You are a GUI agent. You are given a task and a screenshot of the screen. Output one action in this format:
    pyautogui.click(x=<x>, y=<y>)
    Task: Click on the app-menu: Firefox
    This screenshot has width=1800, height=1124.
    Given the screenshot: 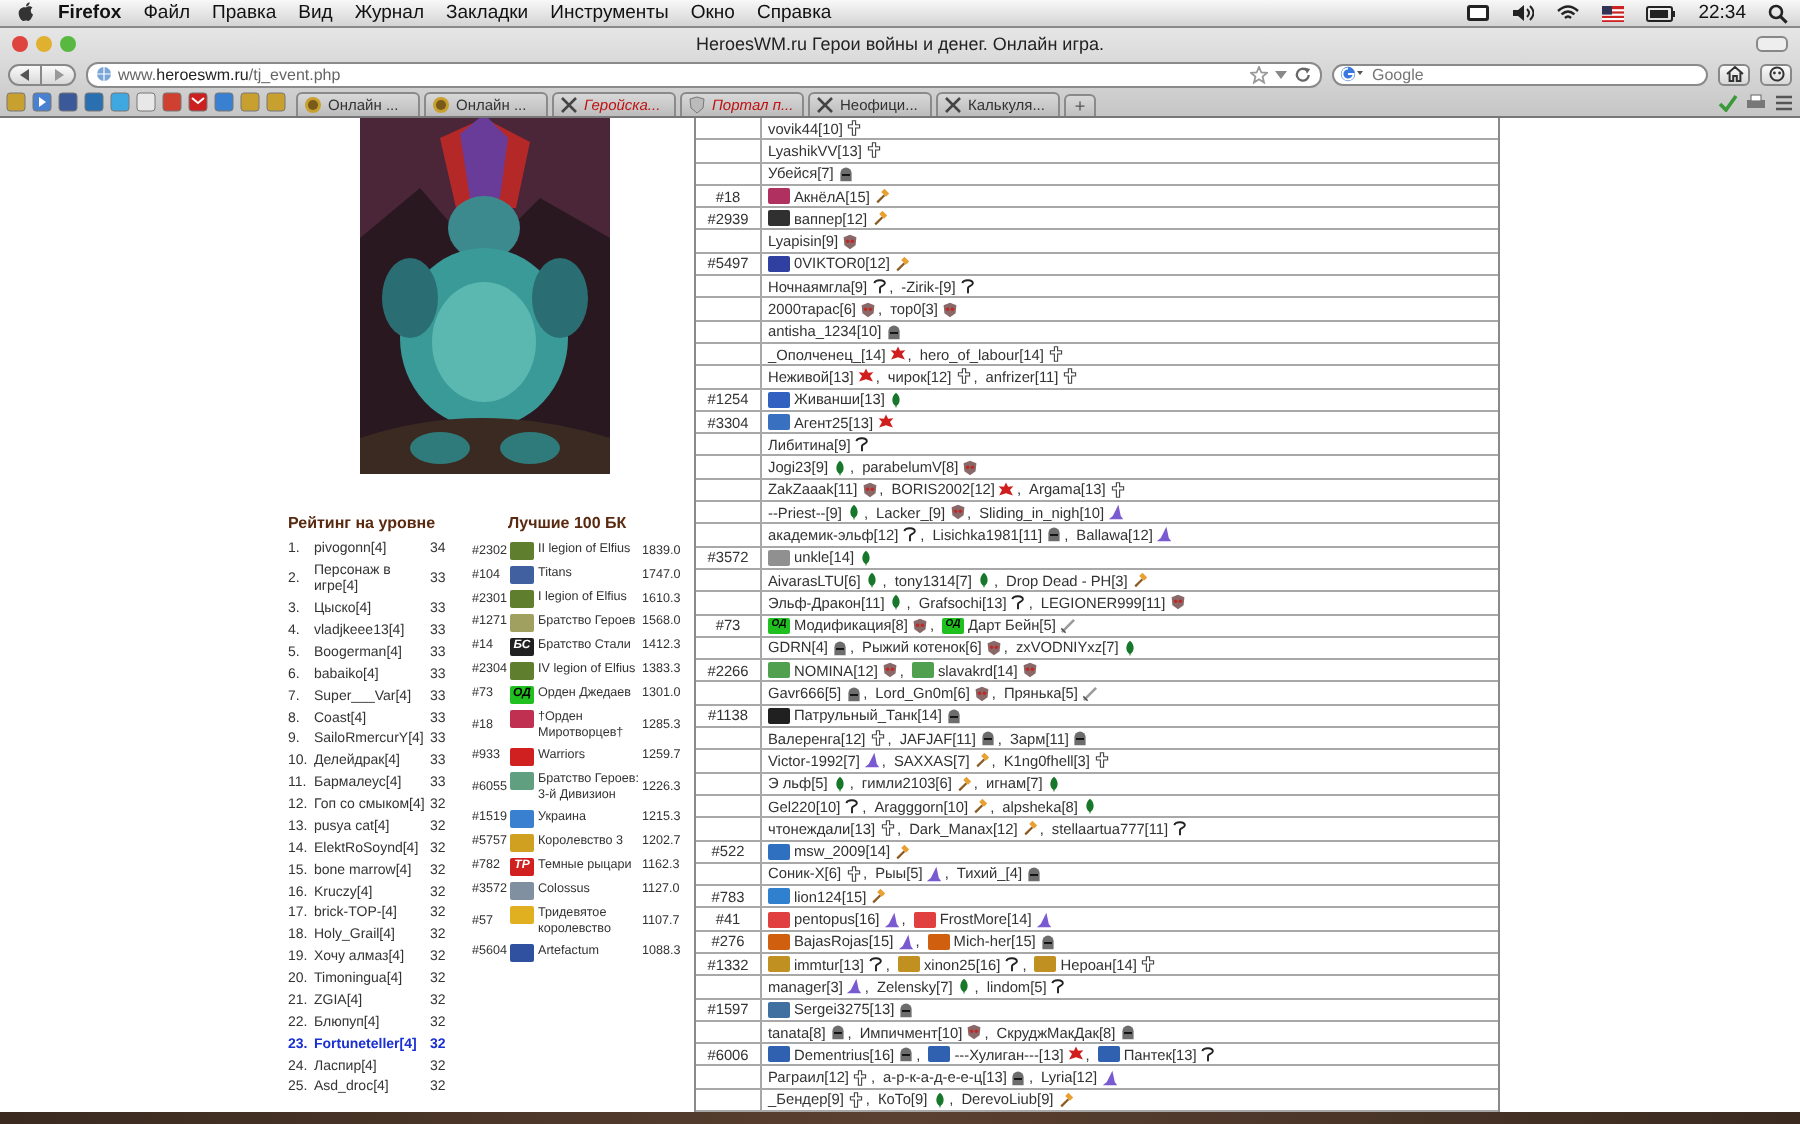 What is the action you would take?
    pyautogui.click(x=90, y=13)
    